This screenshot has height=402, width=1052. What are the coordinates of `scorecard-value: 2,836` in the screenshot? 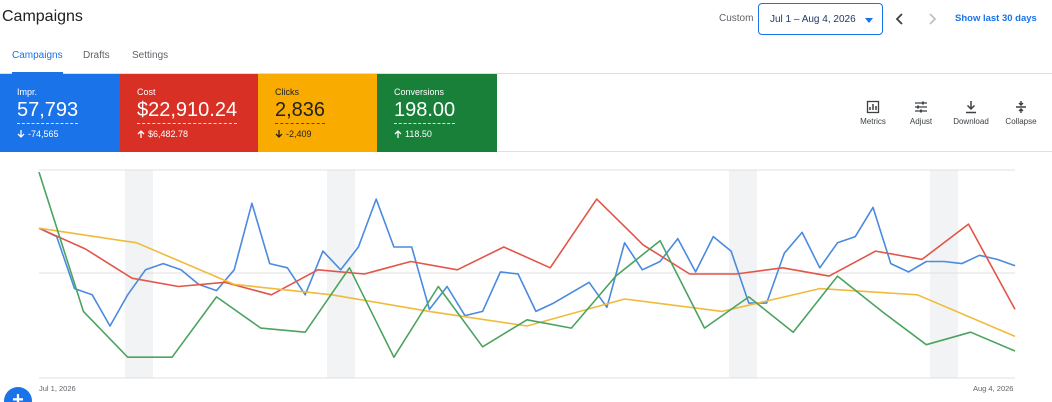 It's located at (300, 111).